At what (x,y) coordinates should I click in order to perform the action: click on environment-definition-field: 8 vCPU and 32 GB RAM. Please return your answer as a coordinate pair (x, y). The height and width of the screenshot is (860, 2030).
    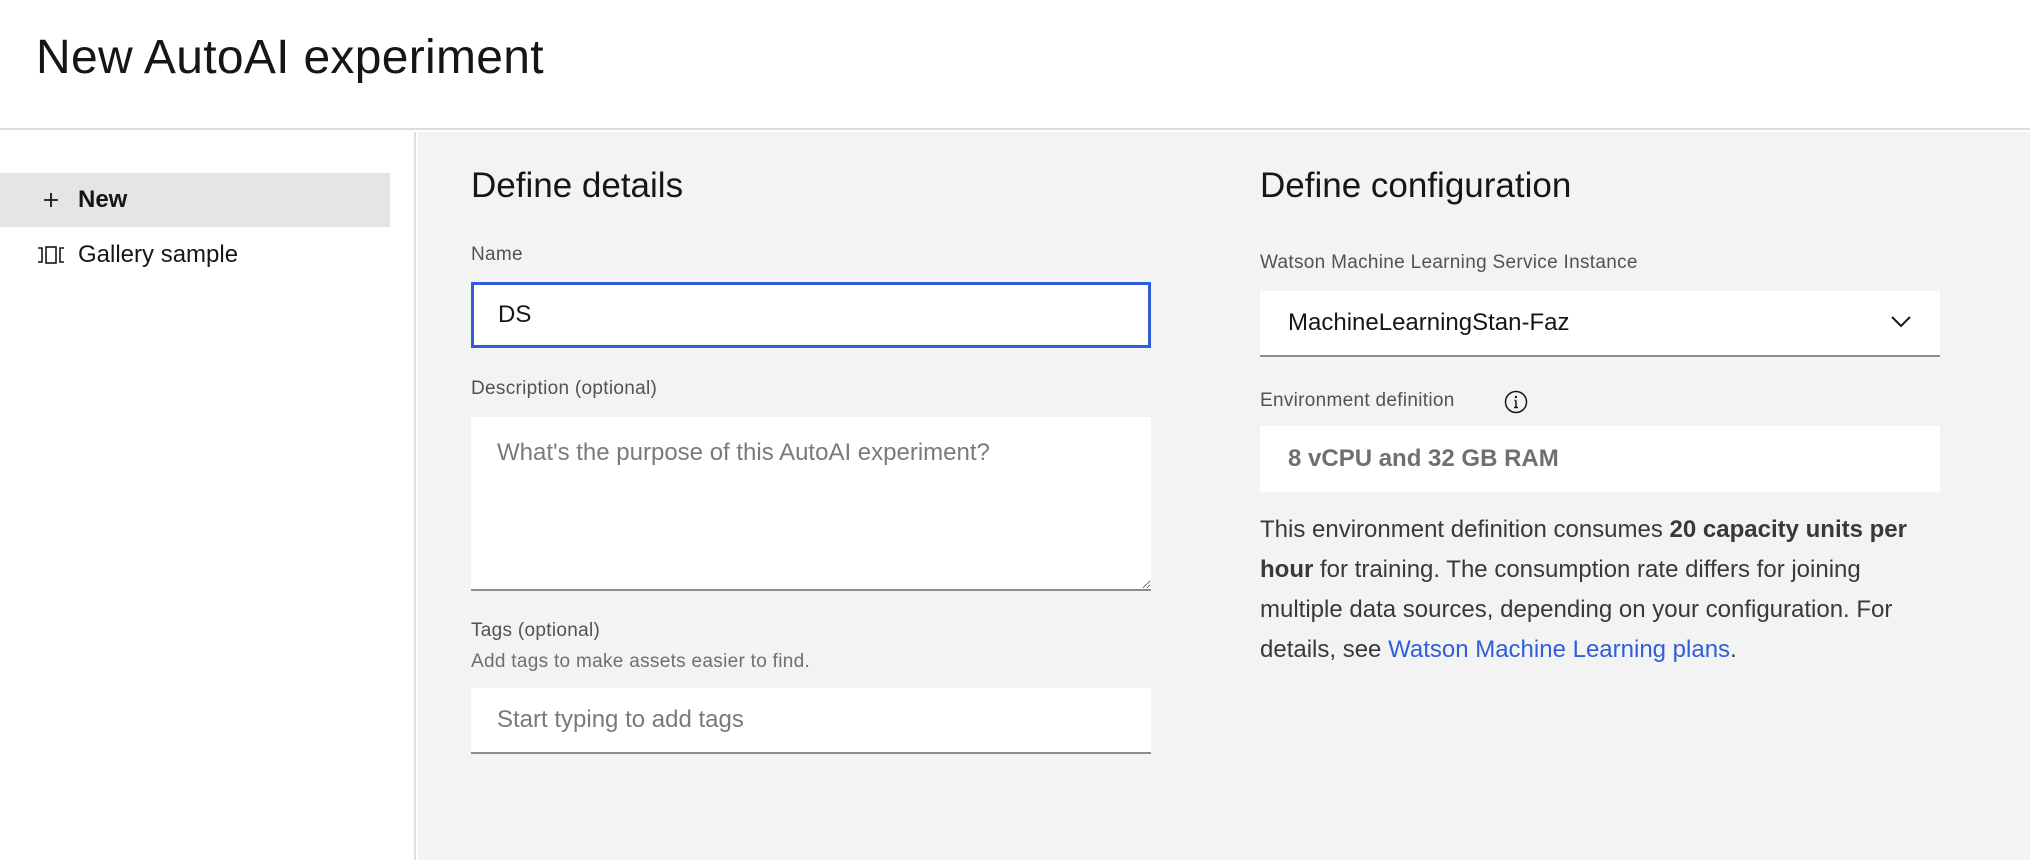
    Looking at the image, I should click on (1600, 459).